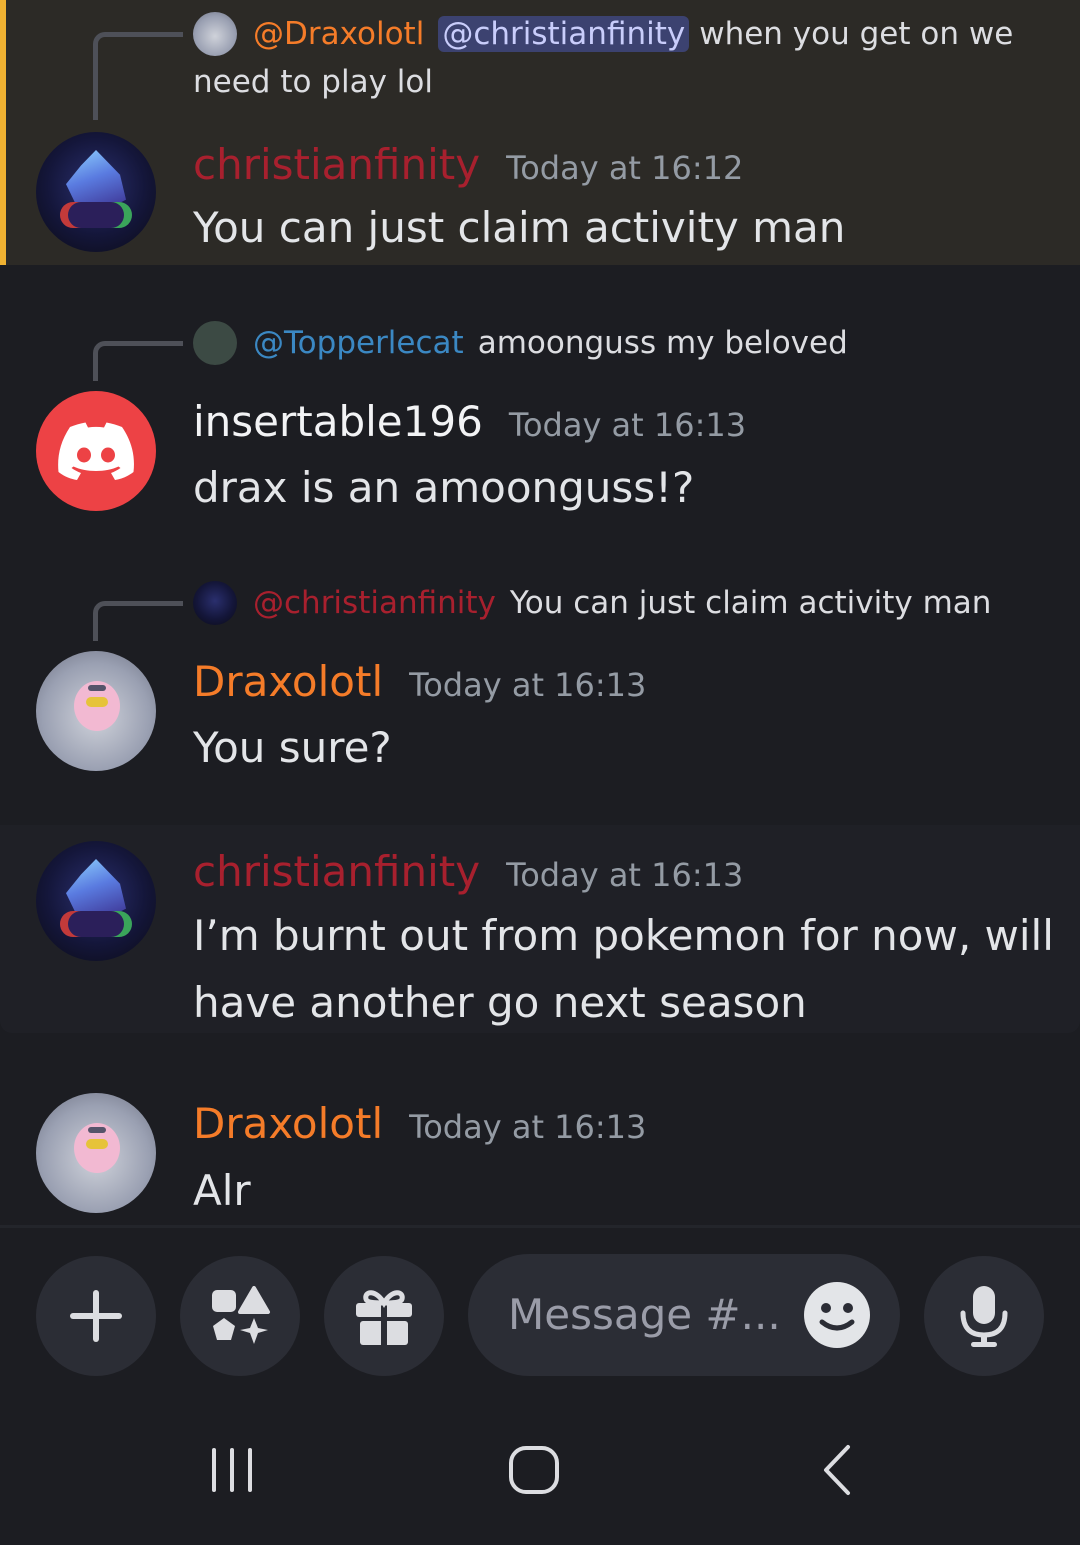  Describe the element at coordinates (856, 34) in the screenshot. I see `reply-text: when you get on we` at that location.